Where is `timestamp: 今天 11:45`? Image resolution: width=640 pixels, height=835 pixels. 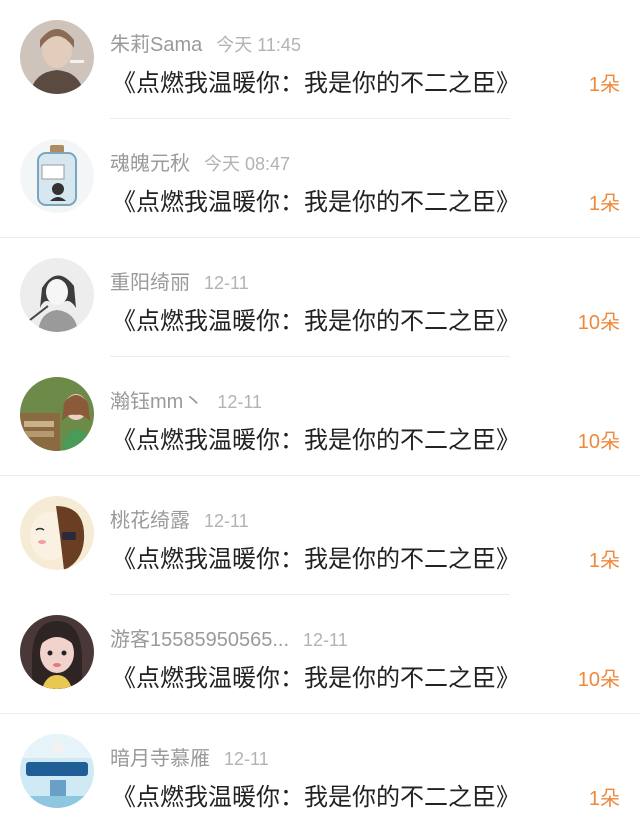
timestamp: 今天 11:45 is located at coordinates (258, 45).